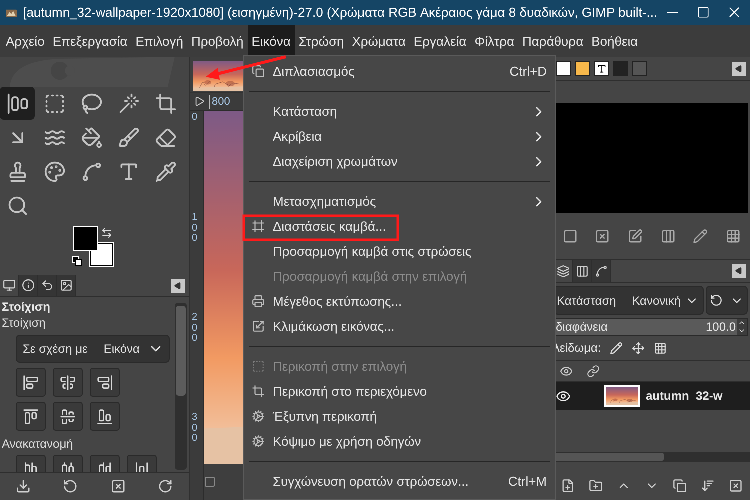  I want to click on menu-item: Ακρίβεια, so click(399, 136).